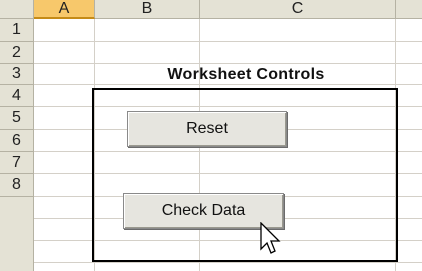  What do you see at coordinates (17, 53) in the screenshot?
I see `row-header-2: 2` at bounding box center [17, 53].